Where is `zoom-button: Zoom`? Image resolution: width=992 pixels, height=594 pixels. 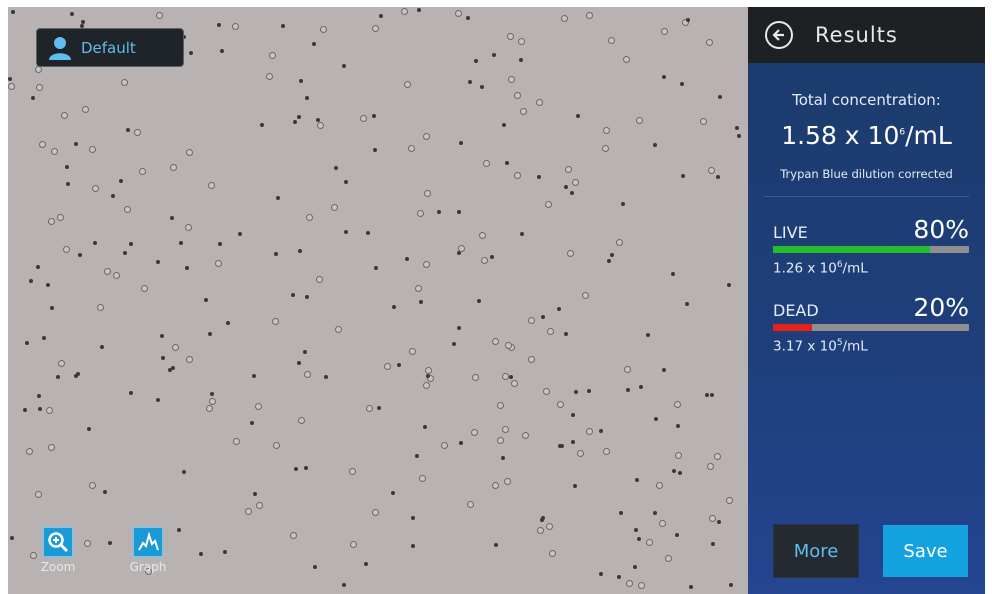 zoom-button: Zoom is located at coordinates (58, 550).